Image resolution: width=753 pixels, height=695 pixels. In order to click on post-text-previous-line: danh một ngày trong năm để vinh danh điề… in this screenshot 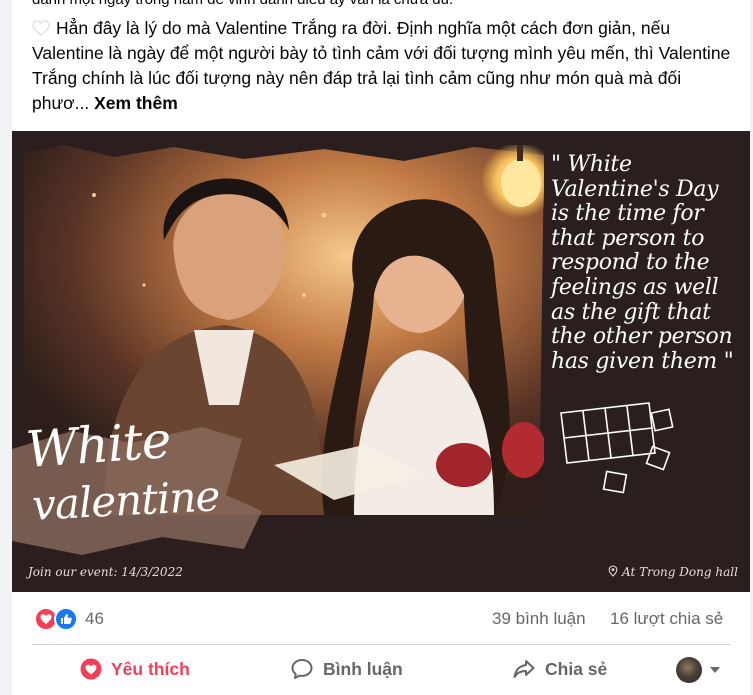, I will do `click(382, 4)`.